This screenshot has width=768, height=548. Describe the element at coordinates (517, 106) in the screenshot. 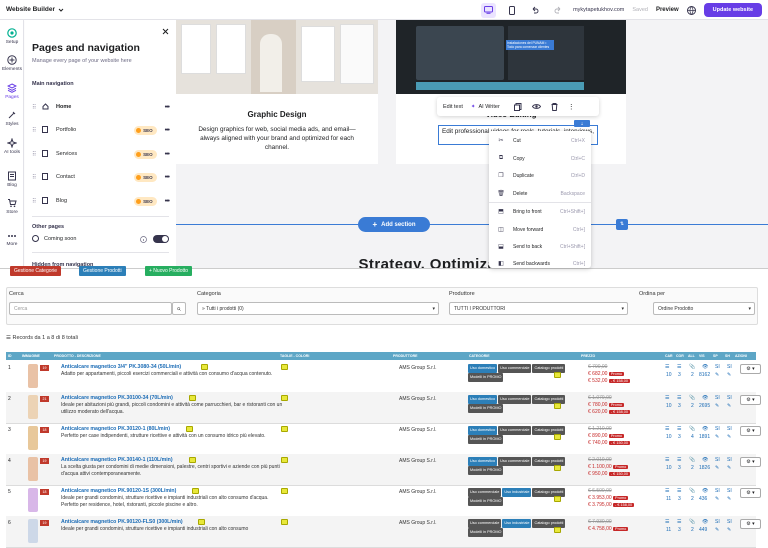

I see `copy-styles-icon` at that location.